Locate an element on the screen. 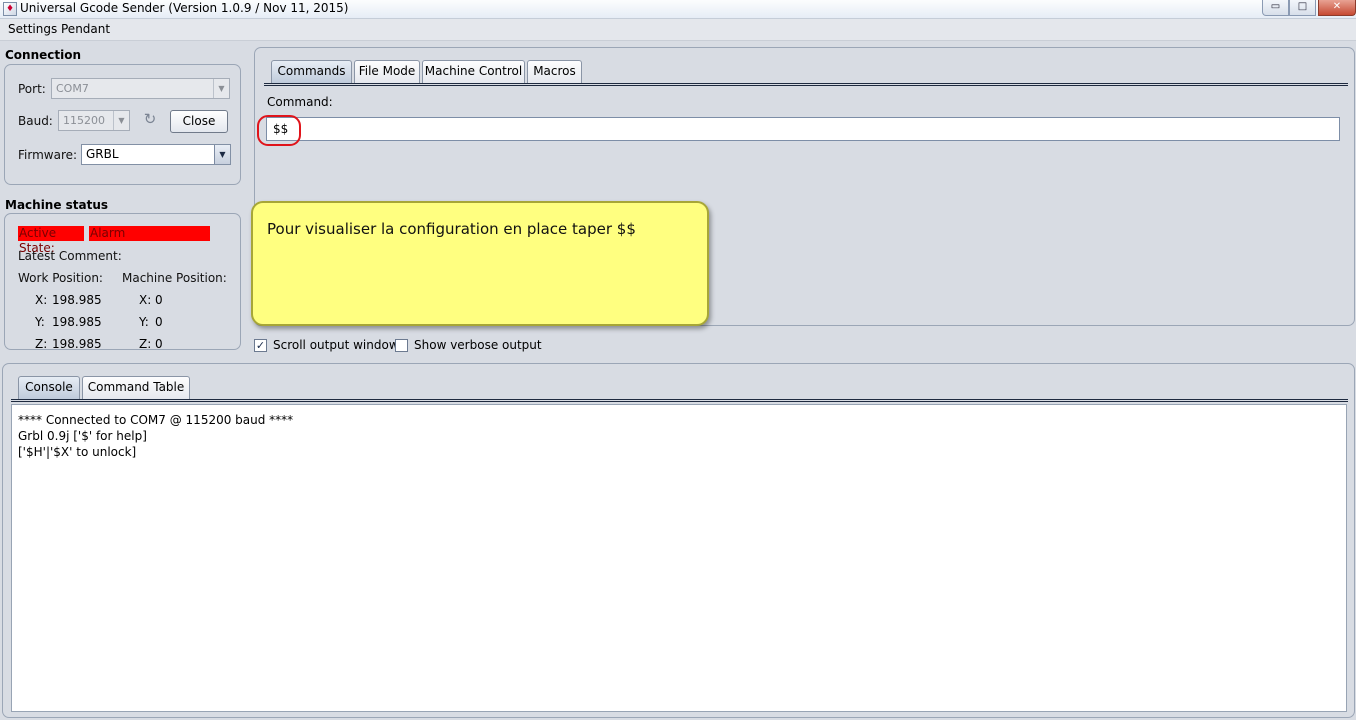 The height and width of the screenshot is (720, 1356). close-connection-button: Close is located at coordinates (199, 121).